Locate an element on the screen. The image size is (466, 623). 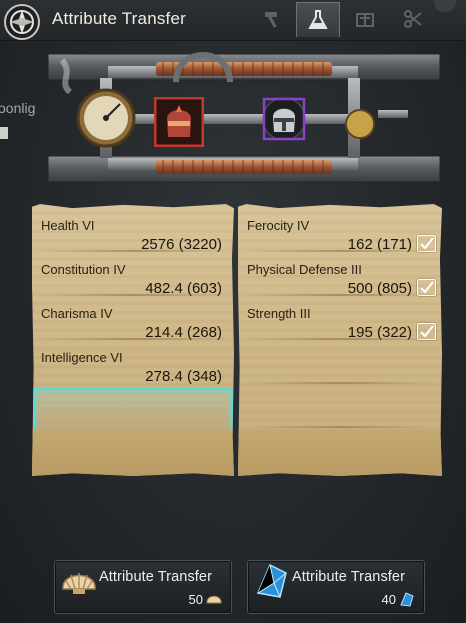
currency-count: 40 is located at coordinates (388, 599).